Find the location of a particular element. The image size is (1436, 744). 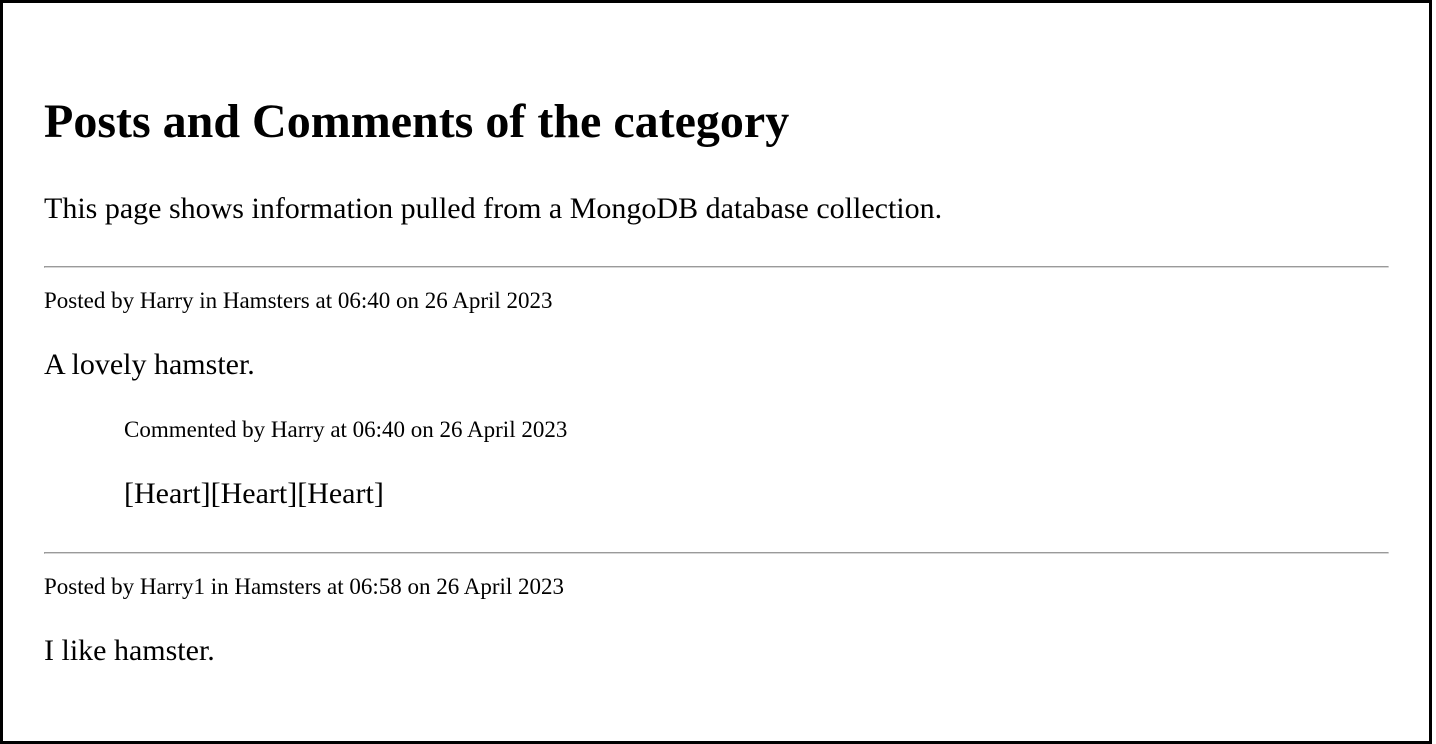

comment-body: [Heart][Heart][Heart] is located at coordinates (254, 493).